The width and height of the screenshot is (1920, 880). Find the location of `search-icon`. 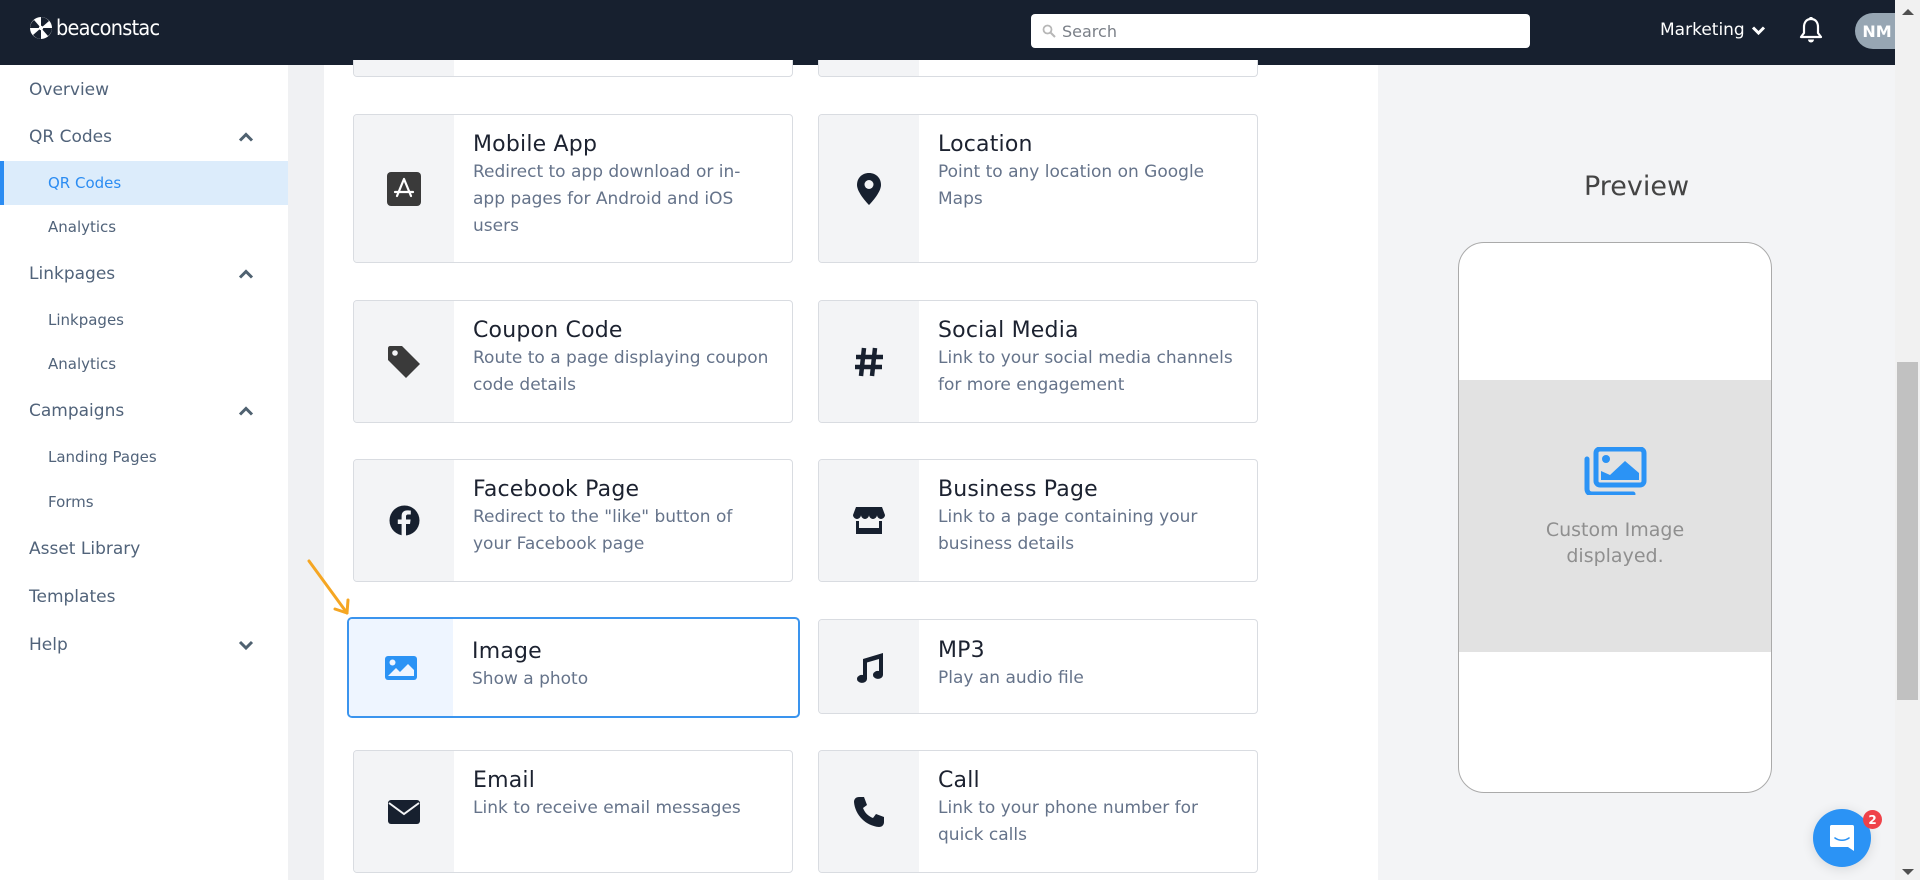

search-icon is located at coordinates (1049, 31).